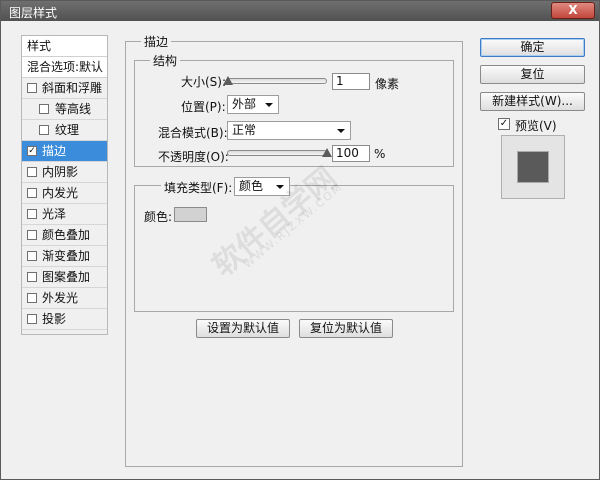  I want to click on opacity-input: 100, so click(351, 153).